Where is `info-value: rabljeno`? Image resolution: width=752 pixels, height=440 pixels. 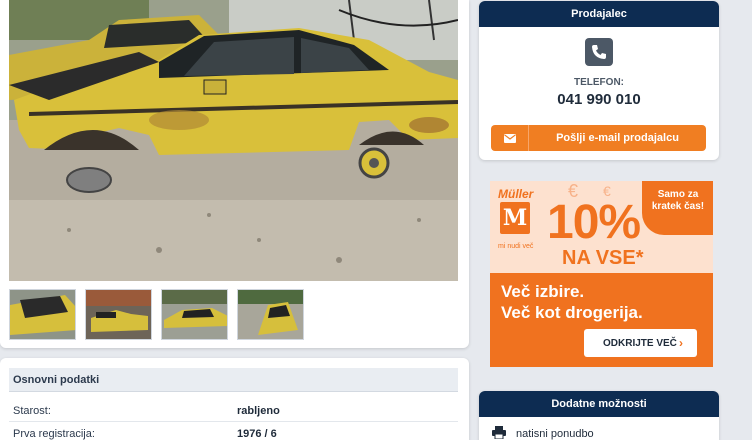
info-value: rabljeno is located at coordinates (258, 411).